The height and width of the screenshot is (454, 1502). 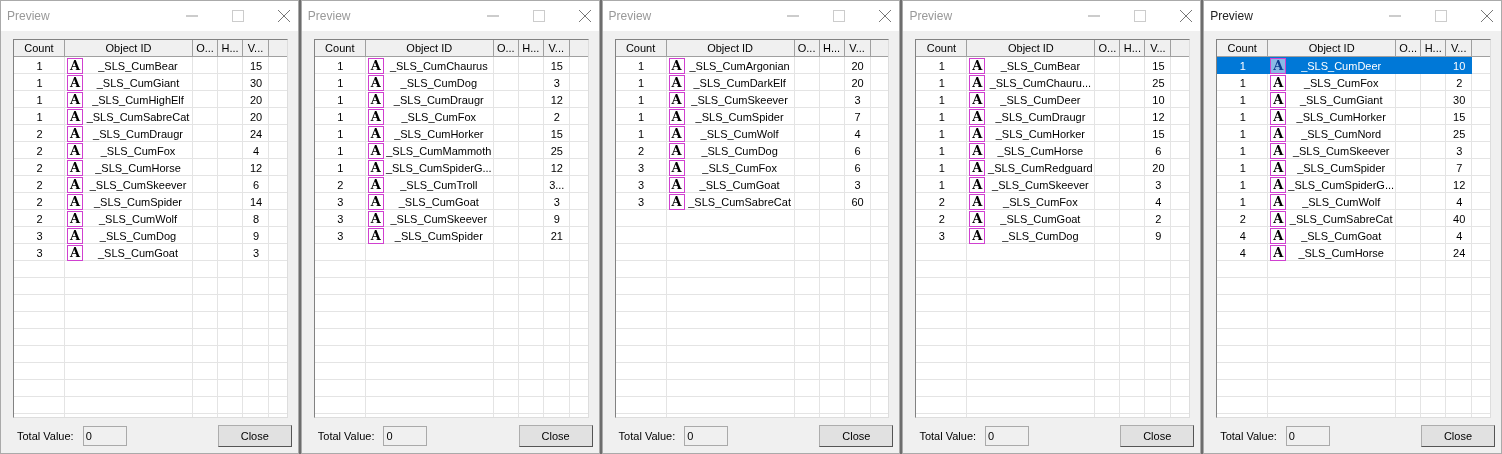 I want to click on list-row: 2 A _SLS_CumGoat 2, so click(x=1053, y=218).